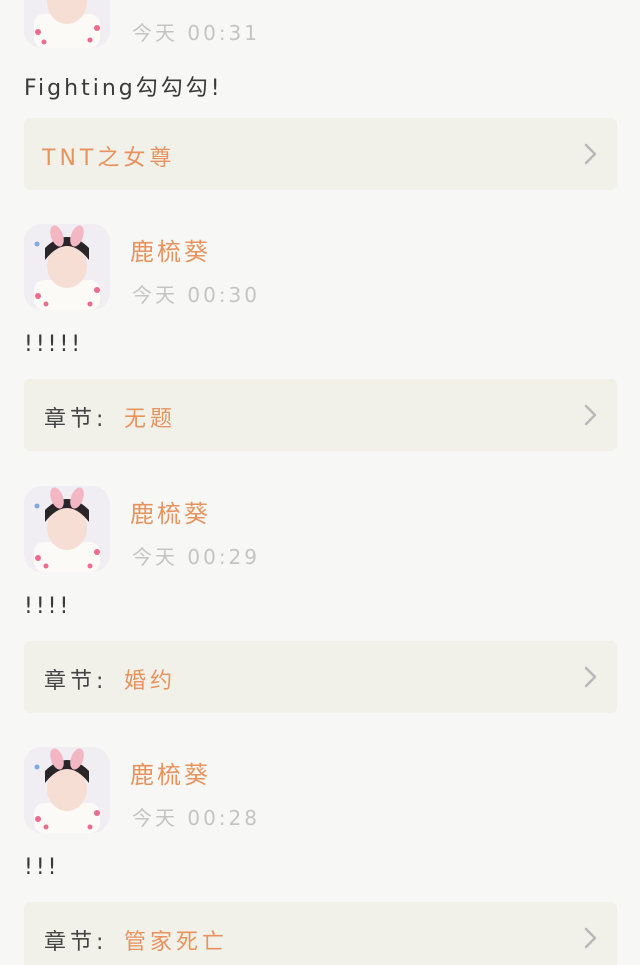  I want to click on chapter-link-card: 章节: 管家死亡, so click(320, 933).